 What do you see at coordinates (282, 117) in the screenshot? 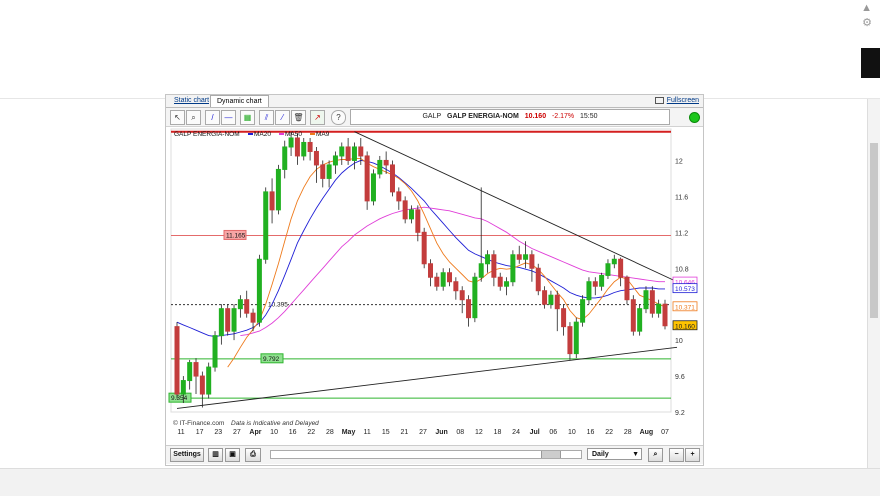
I see `parallel-icon: ⁄` at bounding box center [282, 117].